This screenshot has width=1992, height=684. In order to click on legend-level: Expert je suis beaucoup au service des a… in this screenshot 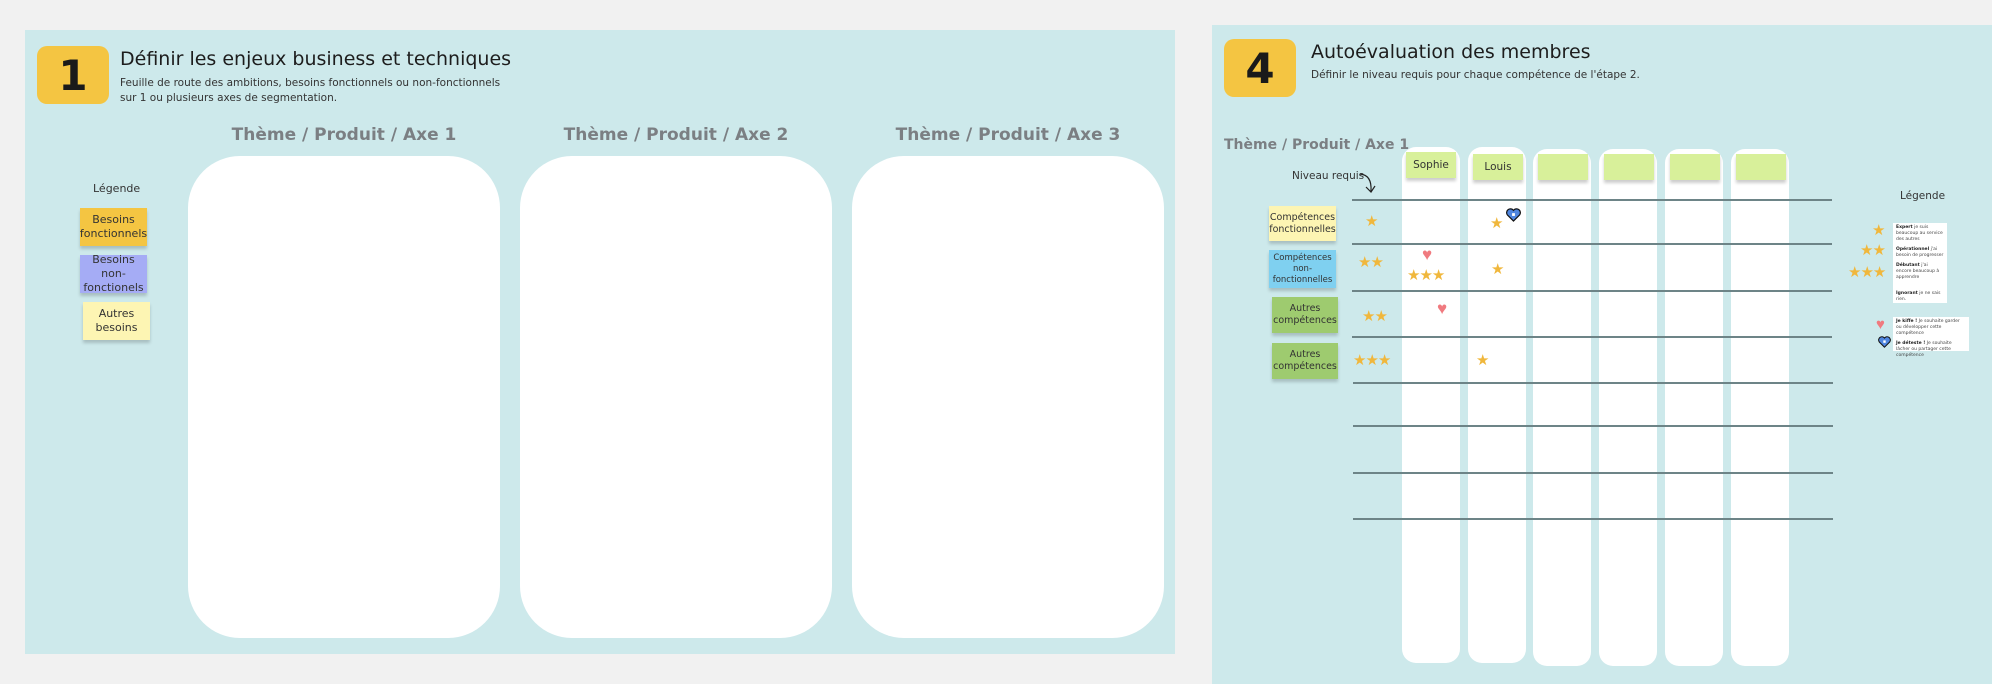, I will do `click(1920, 234)`.